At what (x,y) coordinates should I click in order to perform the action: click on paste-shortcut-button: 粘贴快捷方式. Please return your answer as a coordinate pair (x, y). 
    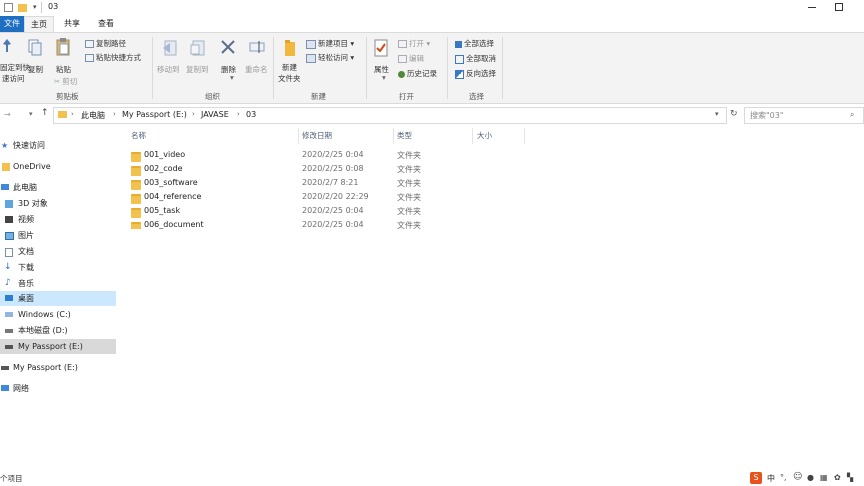
    Looking at the image, I should click on (113, 57).